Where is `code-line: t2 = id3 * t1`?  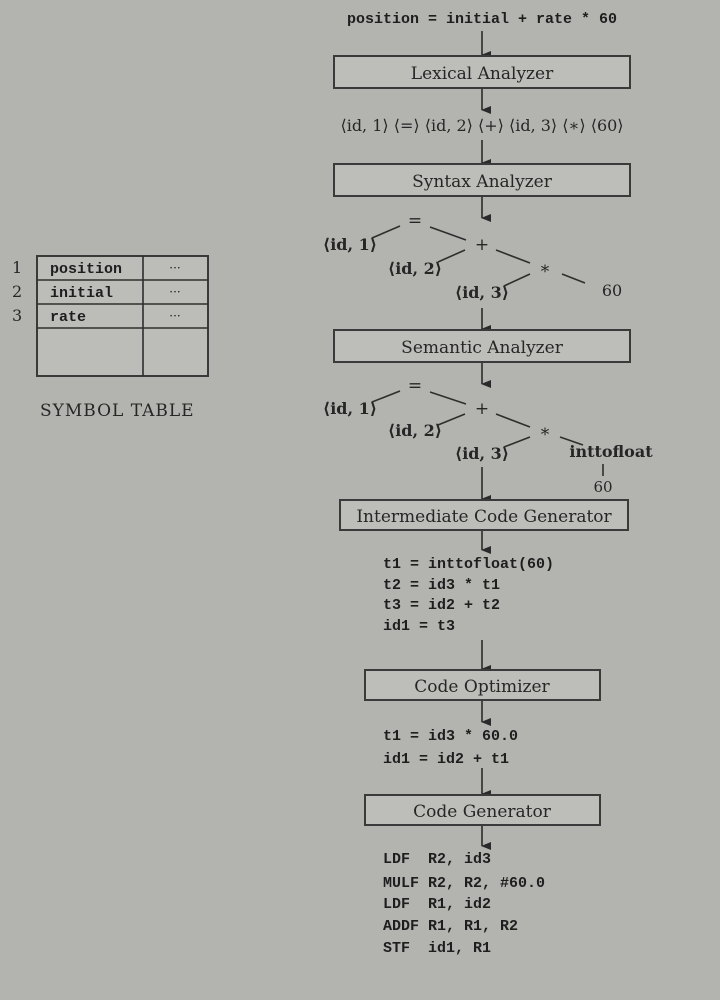 code-line: t2 = id3 * t1 is located at coordinates (441, 585).